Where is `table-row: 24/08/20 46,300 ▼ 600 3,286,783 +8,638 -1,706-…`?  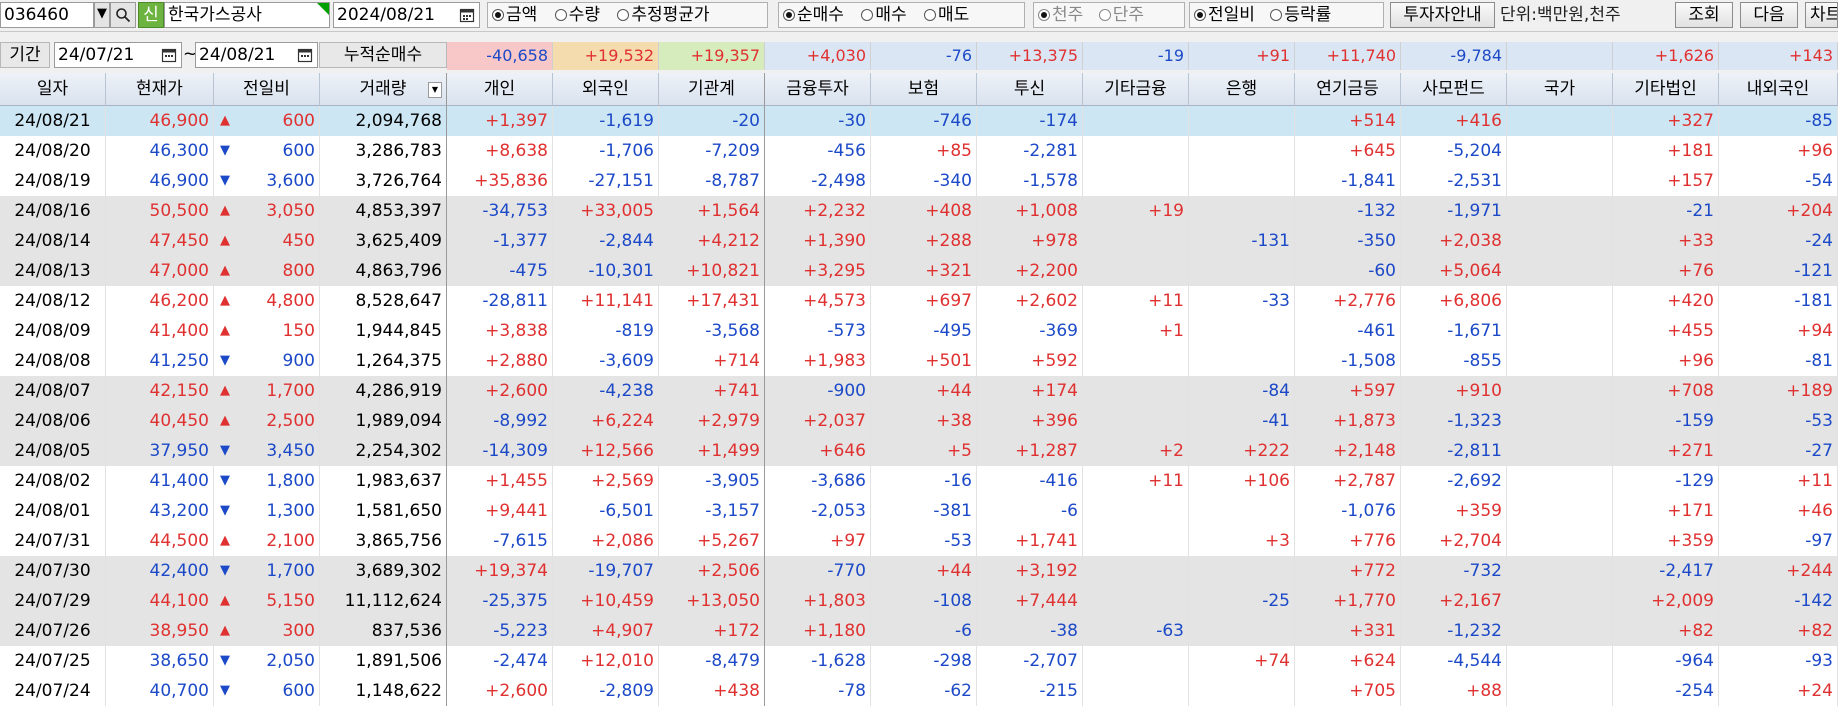
table-row: 24/08/20 46,300 ▼ 600 3,286,783 +8,638 -1,706-… is located at coordinates (919, 151).